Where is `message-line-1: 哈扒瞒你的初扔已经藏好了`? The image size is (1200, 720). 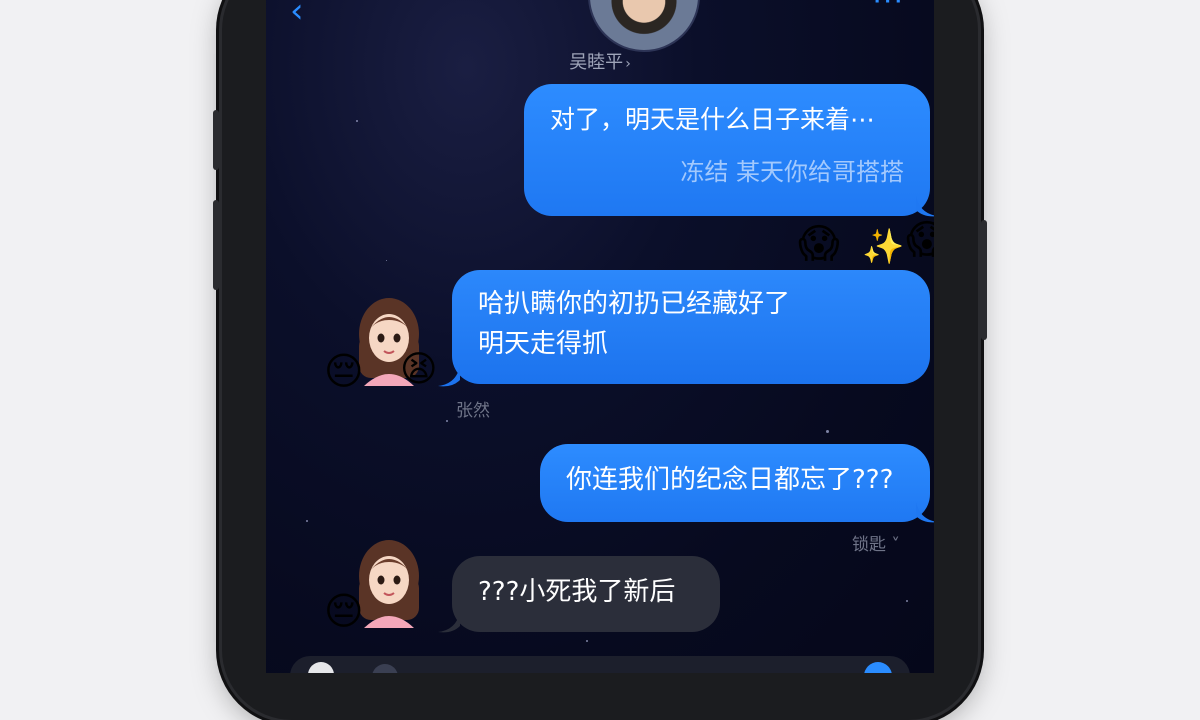 message-line-1: 哈扒瞒你的初扔已经藏好了 is located at coordinates (634, 304).